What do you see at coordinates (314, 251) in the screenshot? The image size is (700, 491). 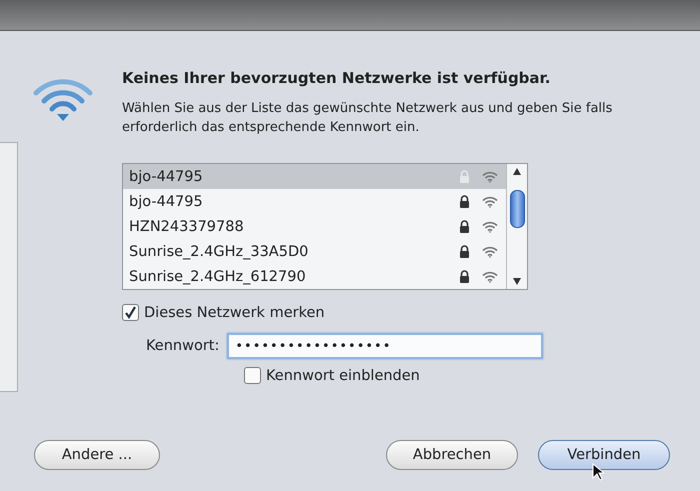 I see `network-row: Sunrise_2.4GHz_33A5D0` at bounding box center [314, 251].